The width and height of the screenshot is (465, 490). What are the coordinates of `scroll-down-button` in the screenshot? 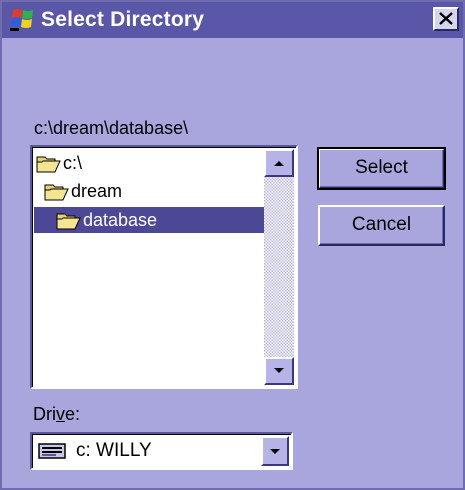 It's located at (279, 371).